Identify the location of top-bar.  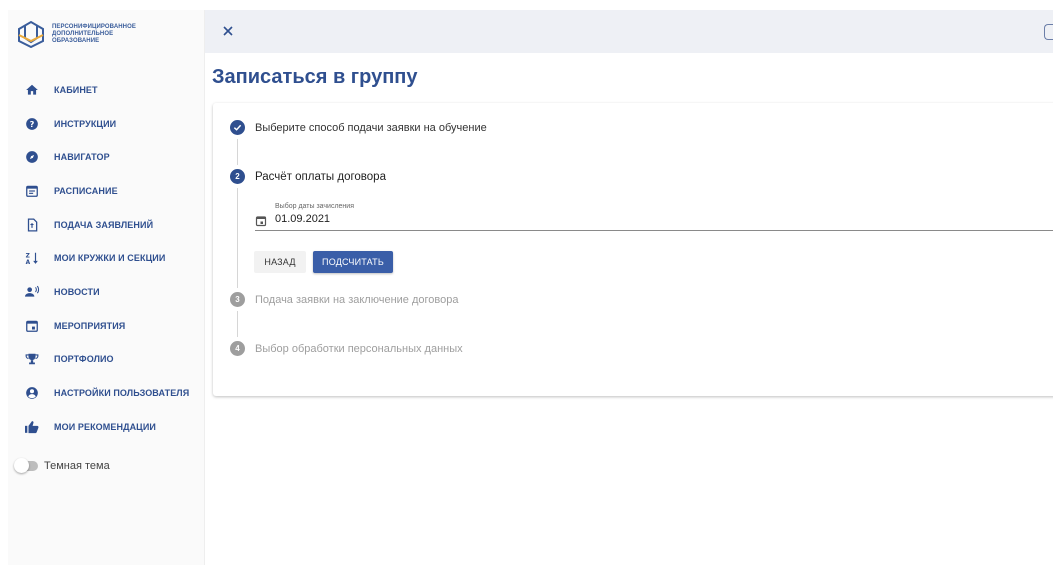
(629, 31).